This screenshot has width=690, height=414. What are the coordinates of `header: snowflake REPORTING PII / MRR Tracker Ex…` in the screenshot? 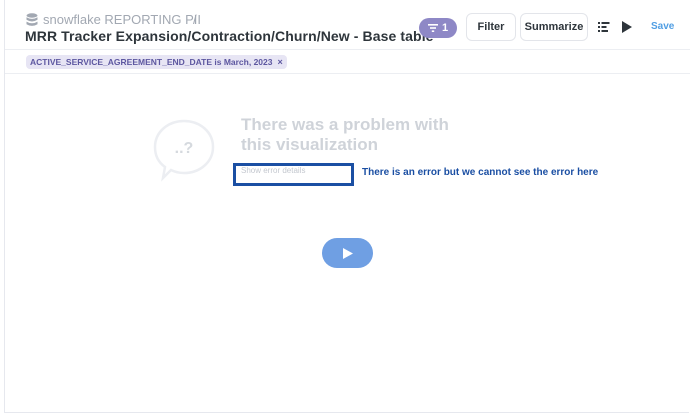 It's located at (345, 25).